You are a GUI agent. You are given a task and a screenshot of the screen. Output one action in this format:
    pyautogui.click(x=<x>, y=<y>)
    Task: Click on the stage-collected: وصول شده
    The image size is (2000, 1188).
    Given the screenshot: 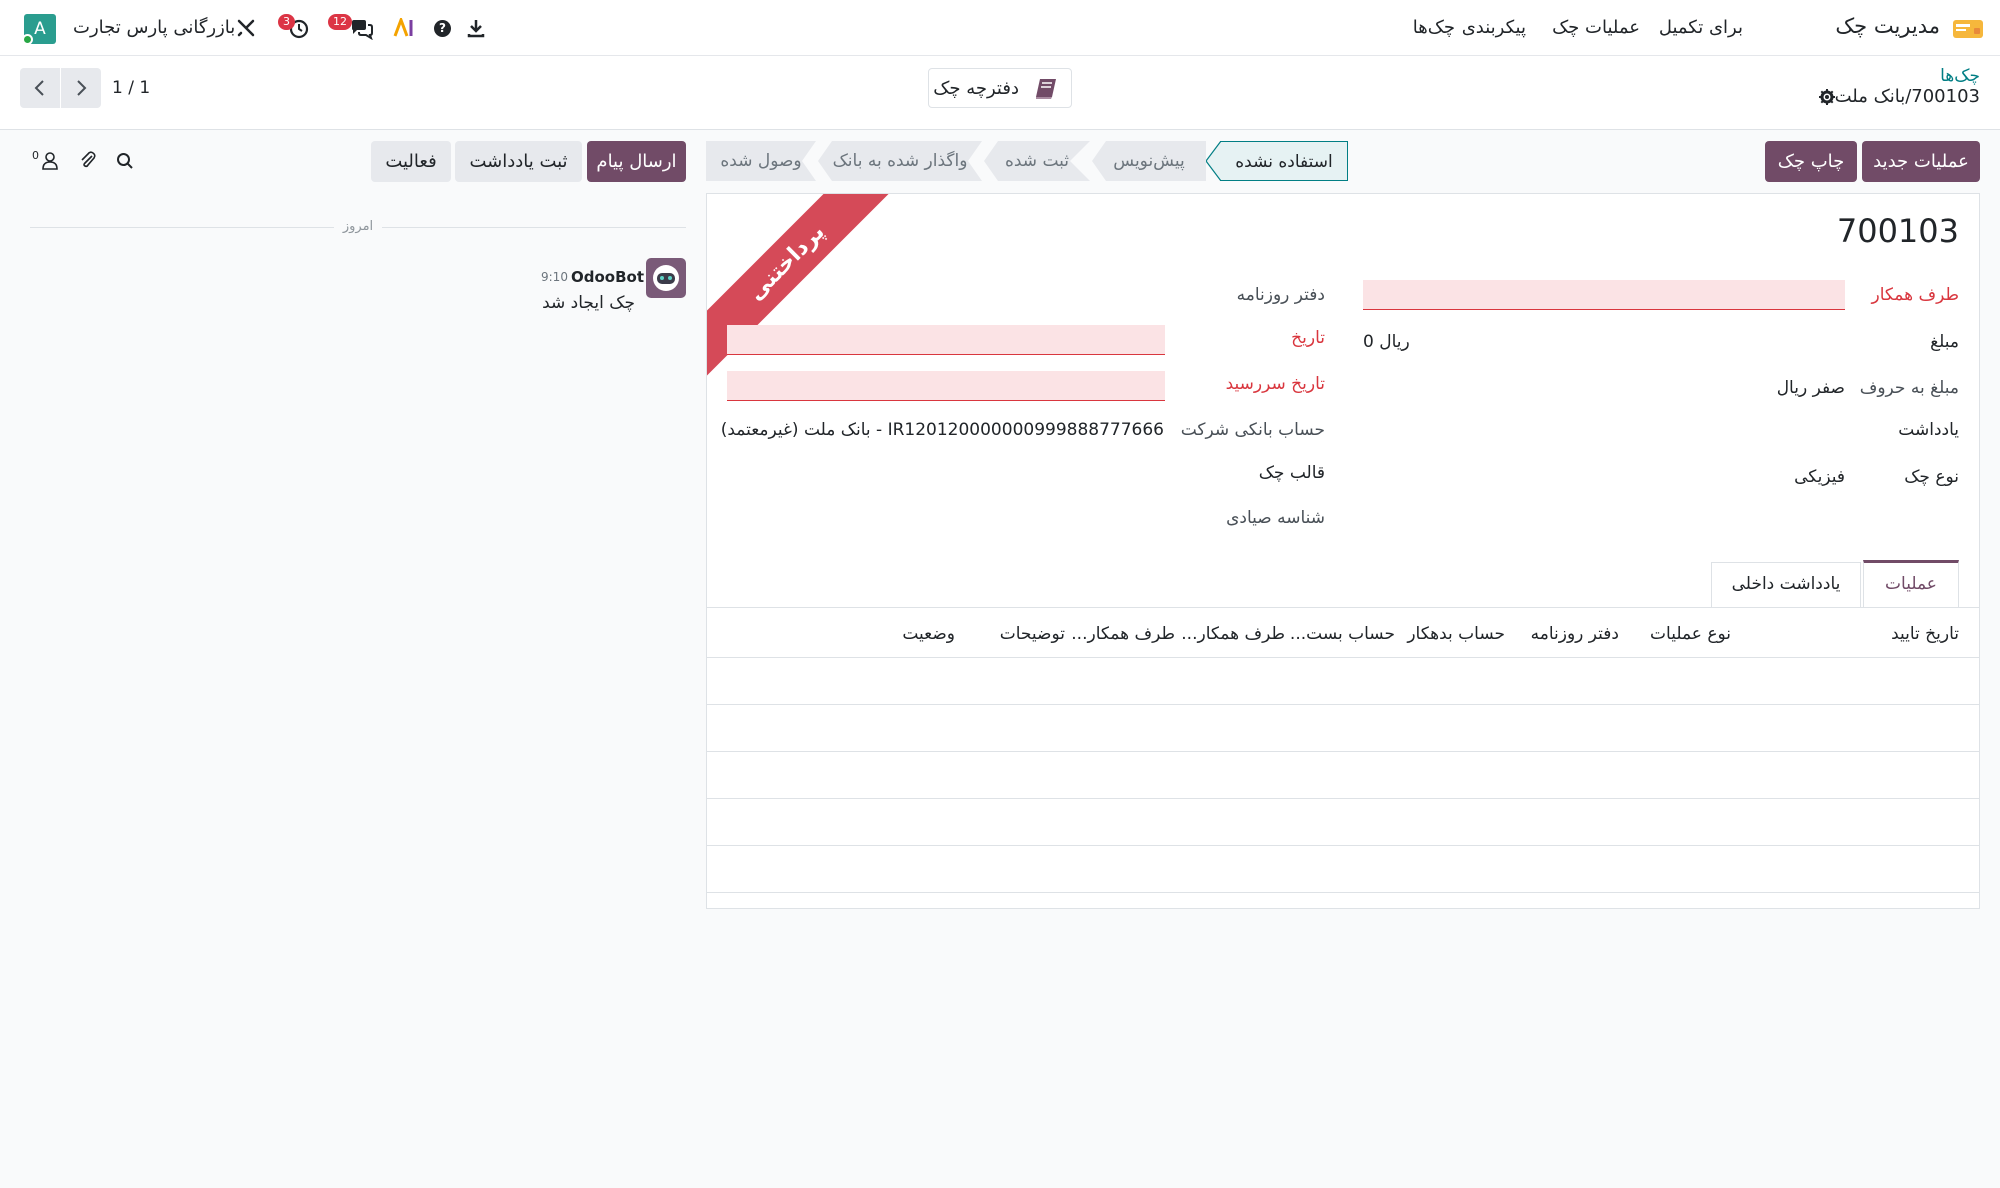 What is the action you would take?
    pyautogui.click(x=761, y=161)
    